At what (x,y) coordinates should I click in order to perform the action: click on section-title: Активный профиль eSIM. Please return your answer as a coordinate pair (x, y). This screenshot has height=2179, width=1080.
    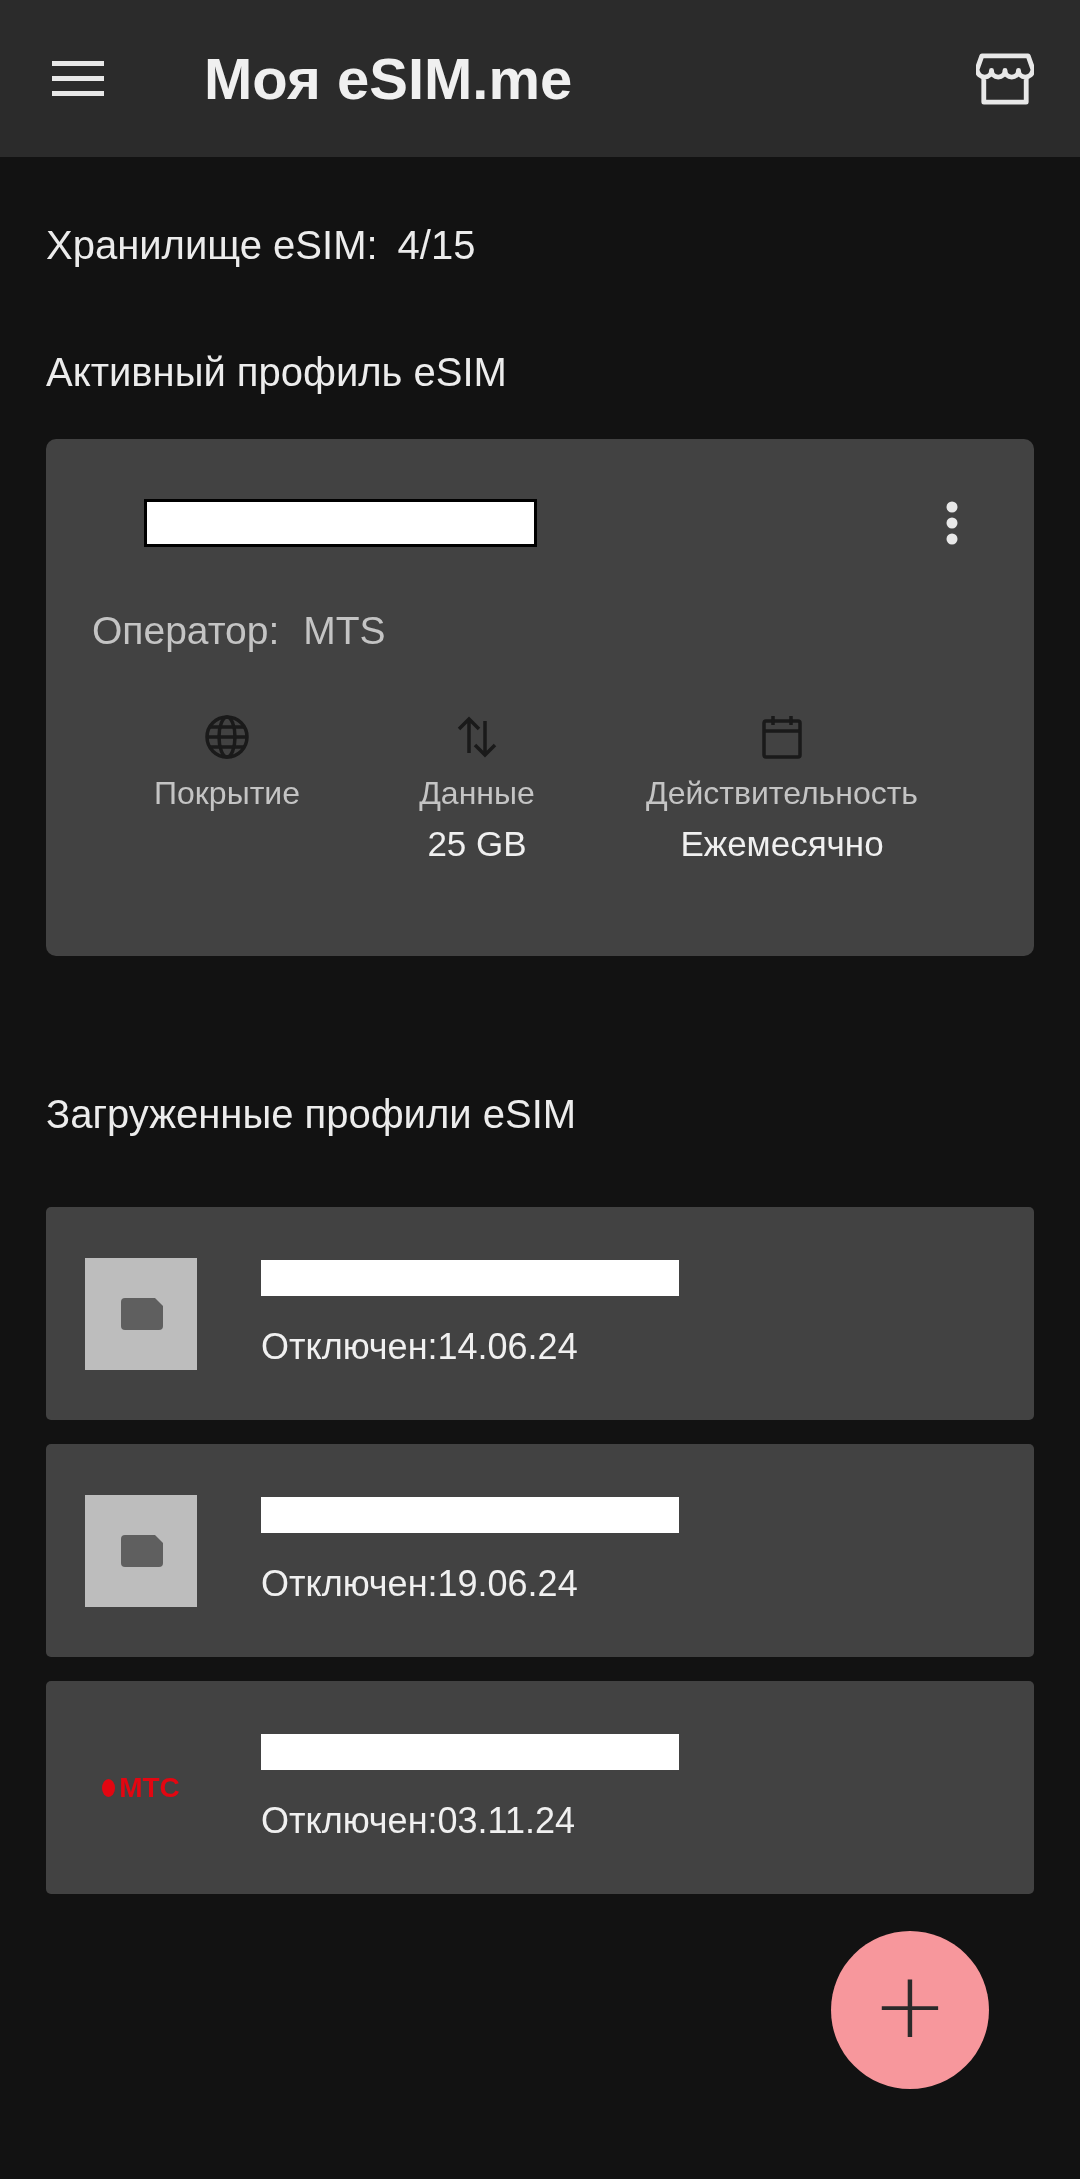
    Looking at the image, I should click on (277, 372).